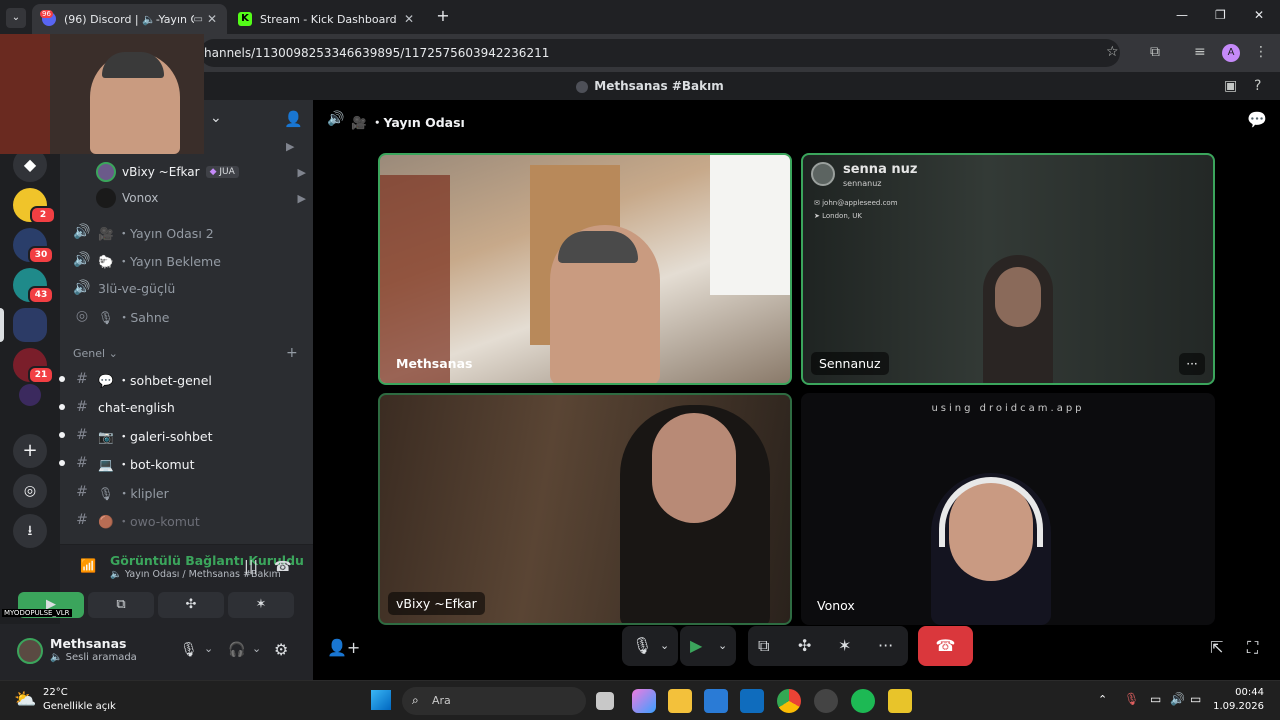 This screenshot has height=720, width=1280. I want to click on new-tab-button: +, so click(443, 15).